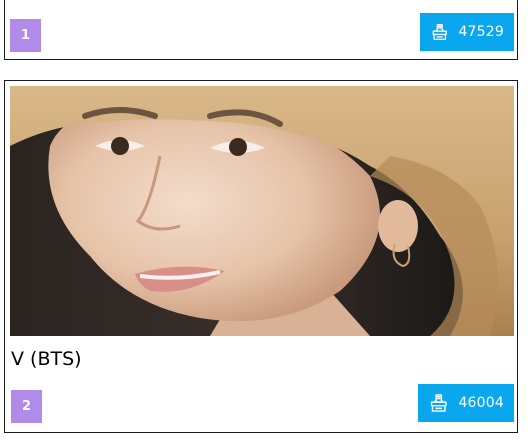 The width and height of the screenshot is (530, 448). What do you see at coordinates (481, 32) in the screenshot?
I see `vote-count: 47529` at bounding box center [481, 32].